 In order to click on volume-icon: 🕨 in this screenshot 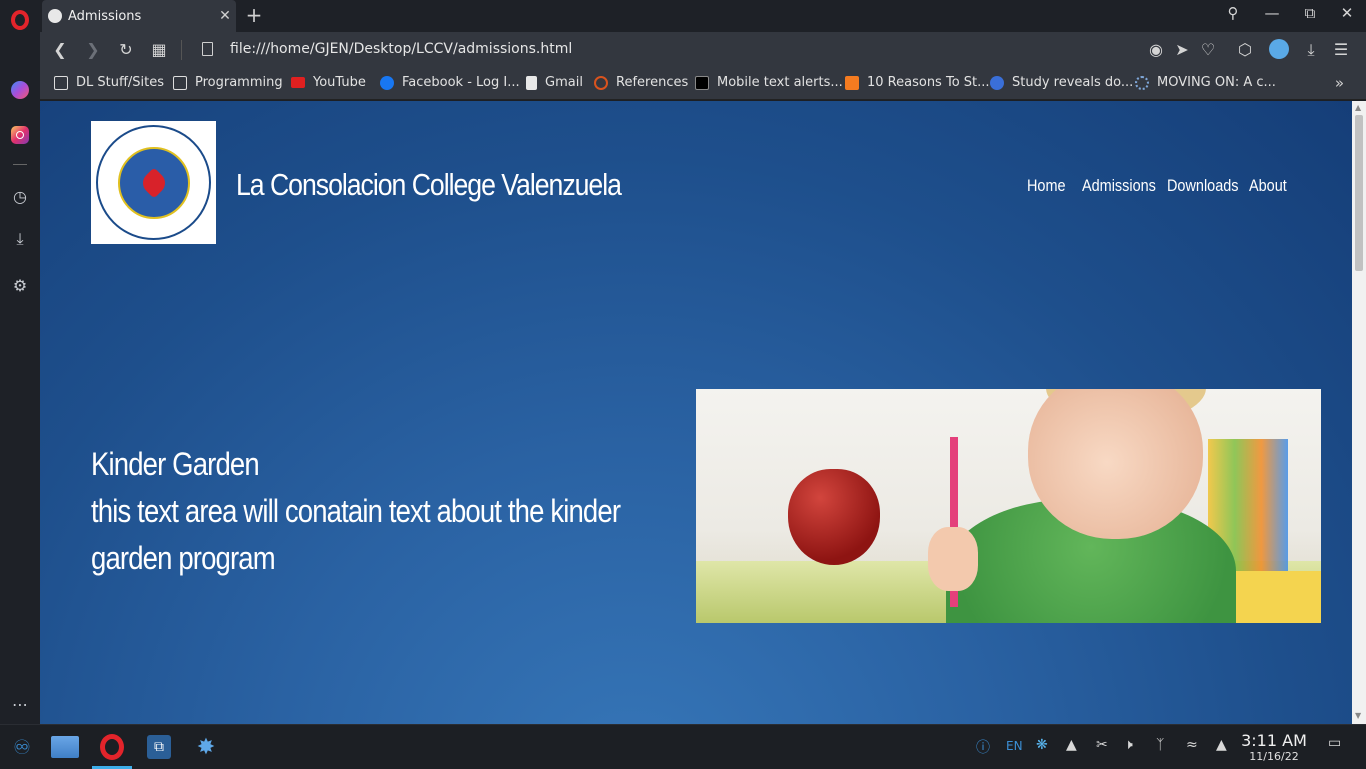, I will do `click(1128, 745)`.